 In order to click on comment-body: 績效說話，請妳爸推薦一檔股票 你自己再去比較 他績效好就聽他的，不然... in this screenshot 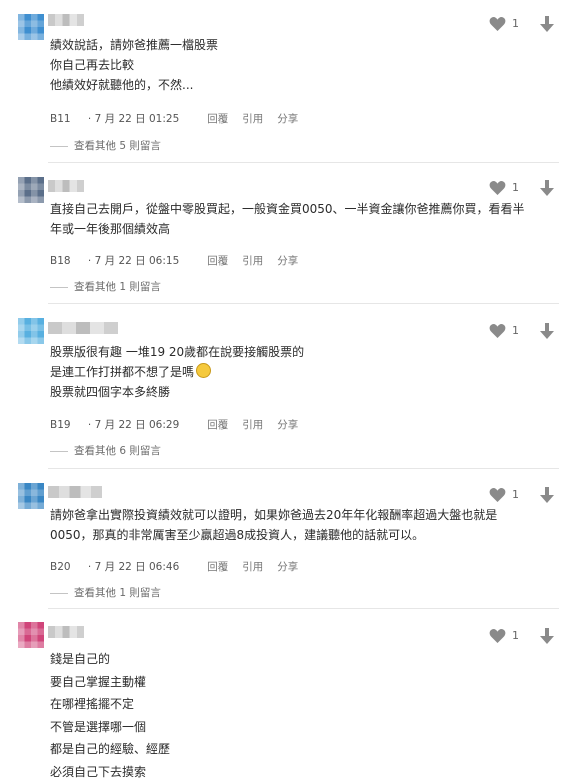, I will do `click(134, 65)`.